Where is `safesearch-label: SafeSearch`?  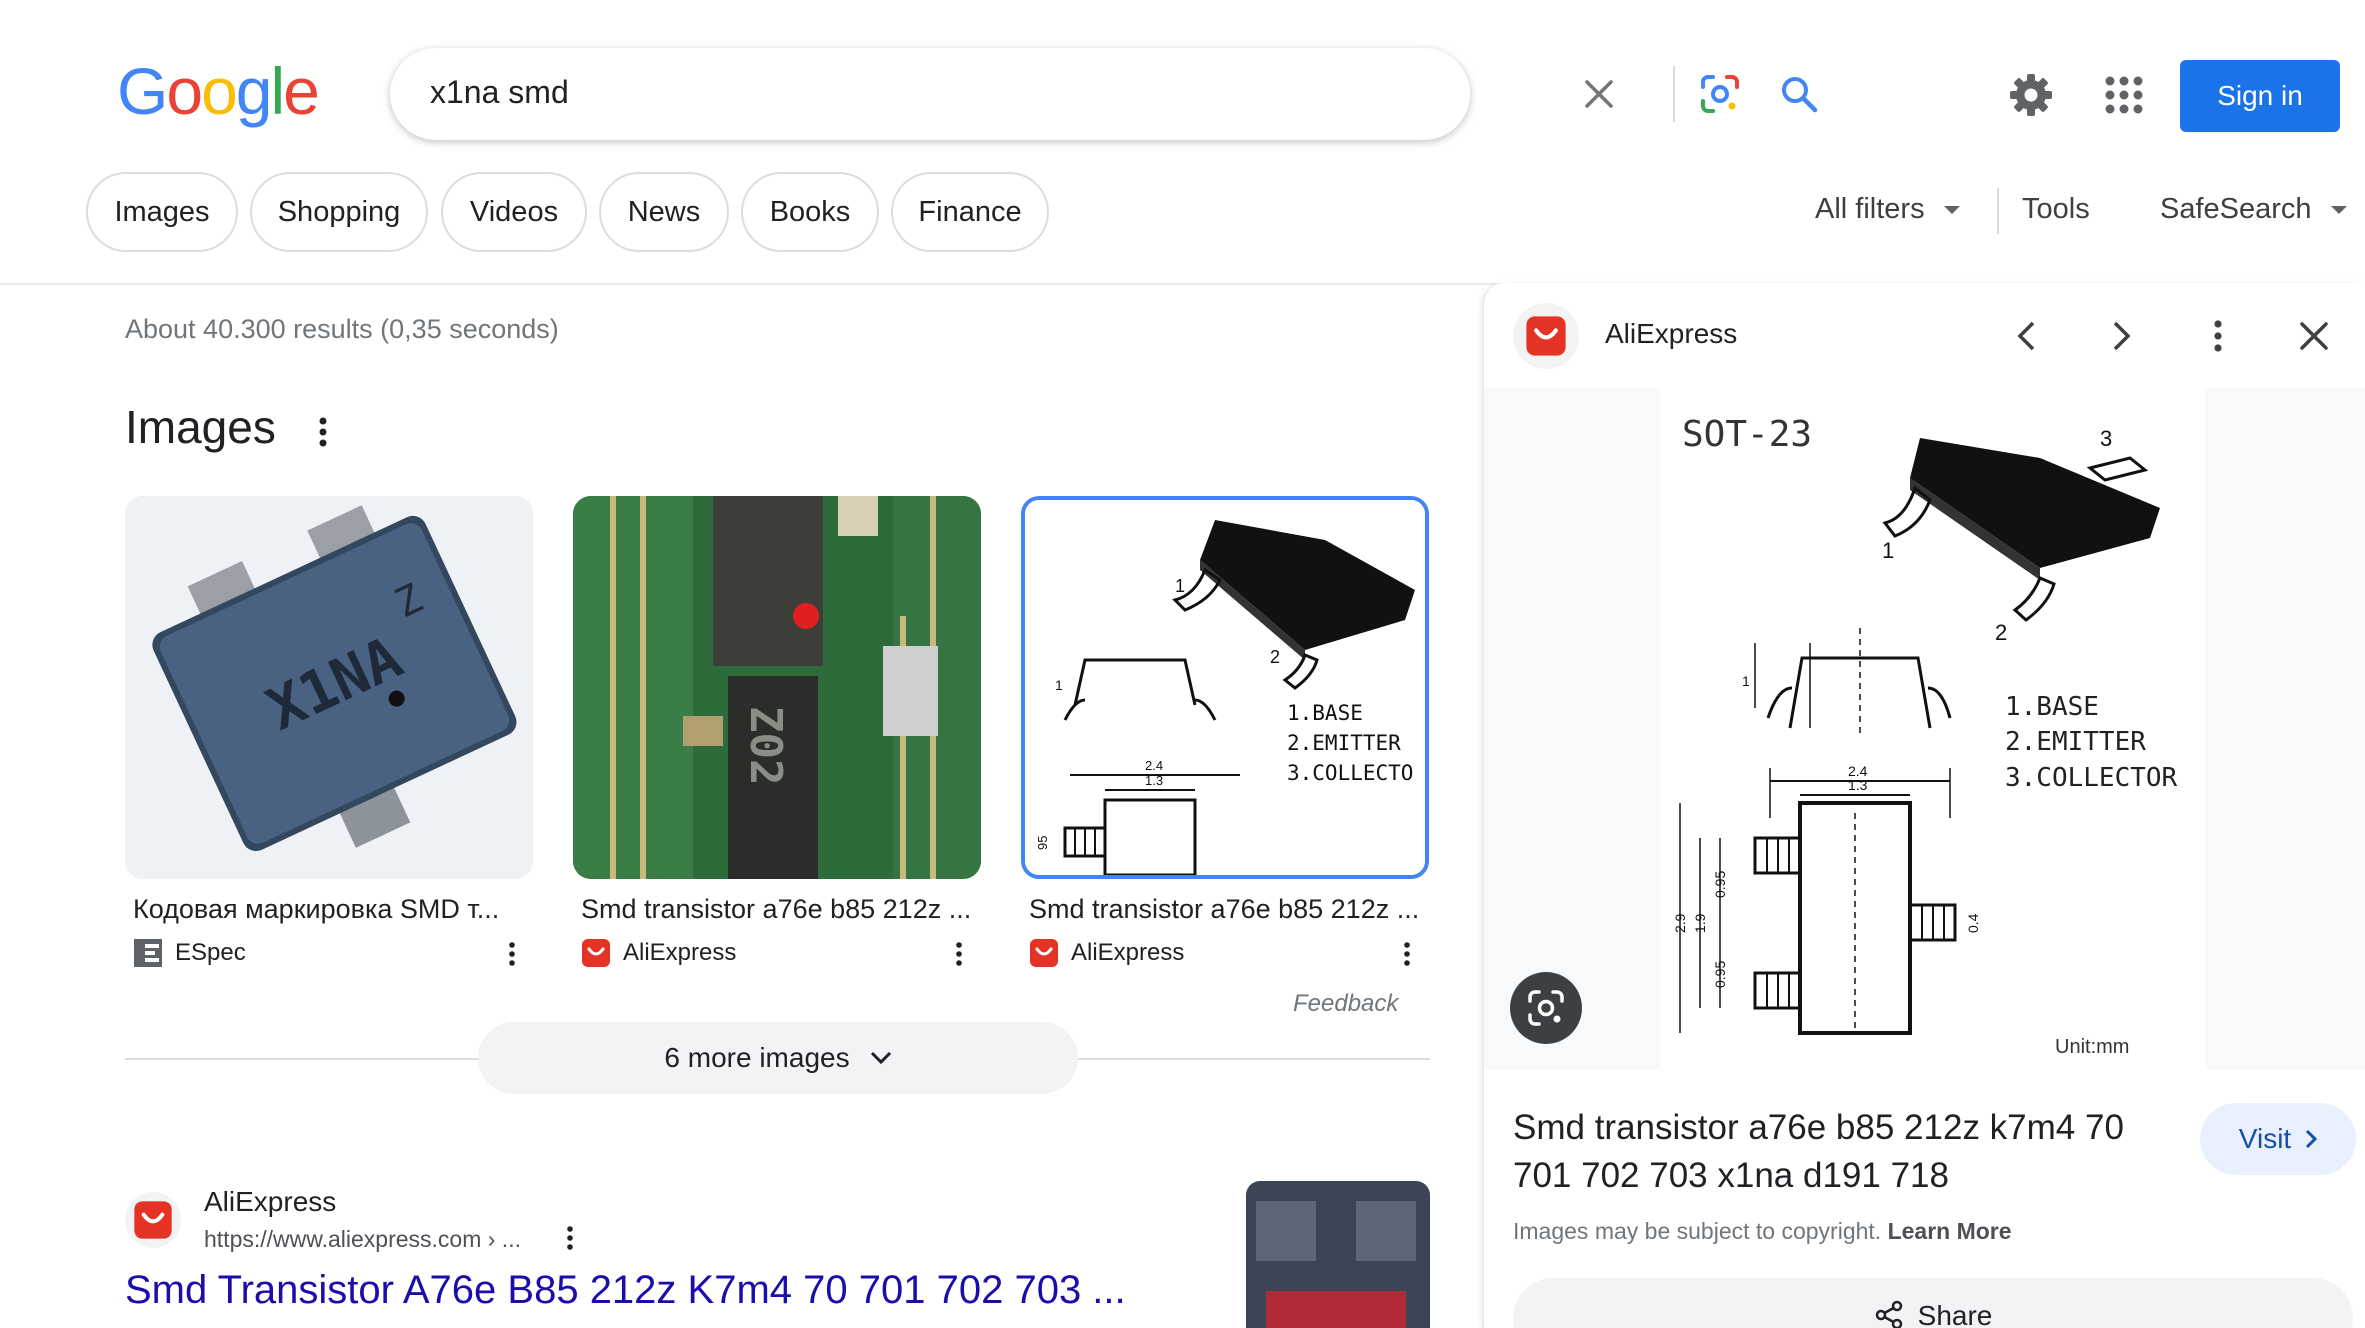 safesearch-label: SafeSearch is located at coordinates (2236, 209).